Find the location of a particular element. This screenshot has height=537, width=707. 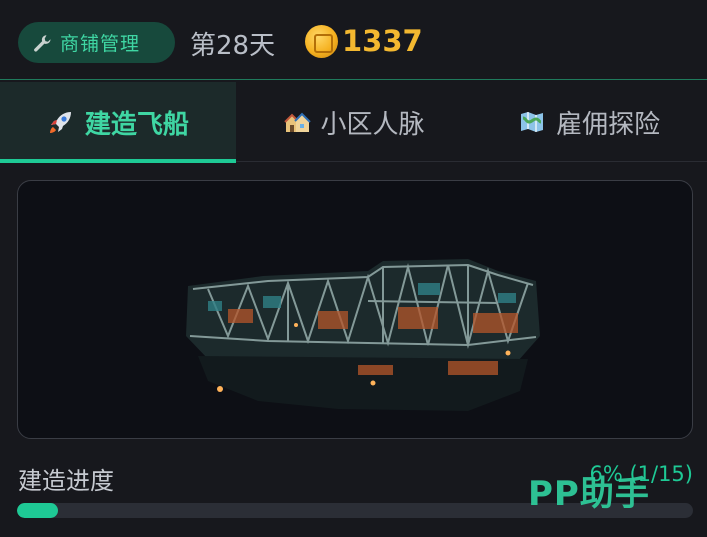

houses-icon is located at coordinates (297, 122).